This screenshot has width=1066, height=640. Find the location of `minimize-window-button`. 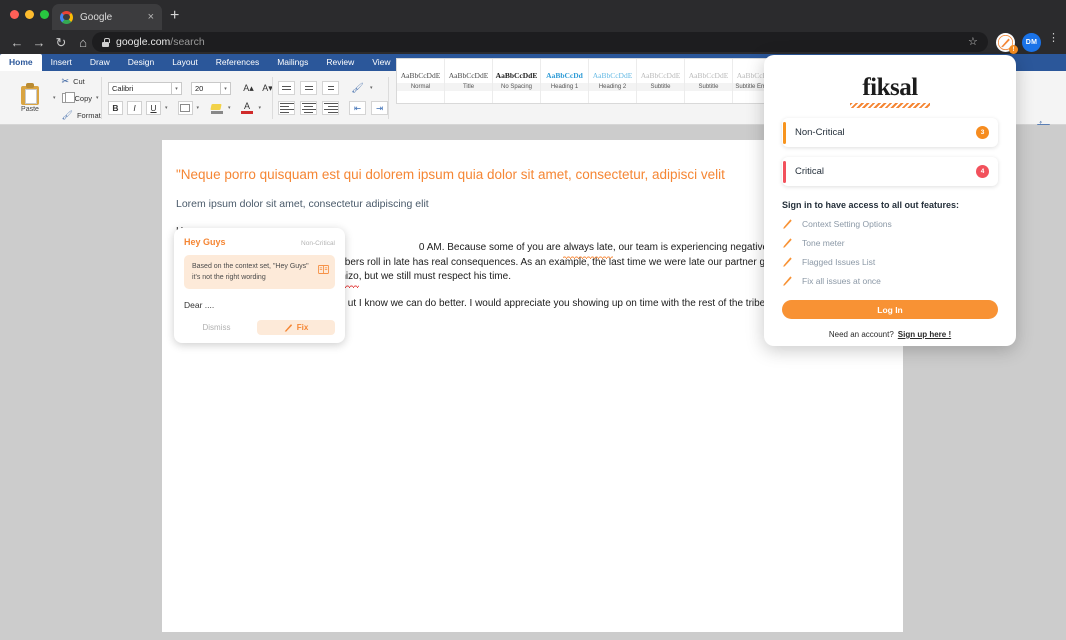

minimize-window-button is located at coordinates (29, 14).